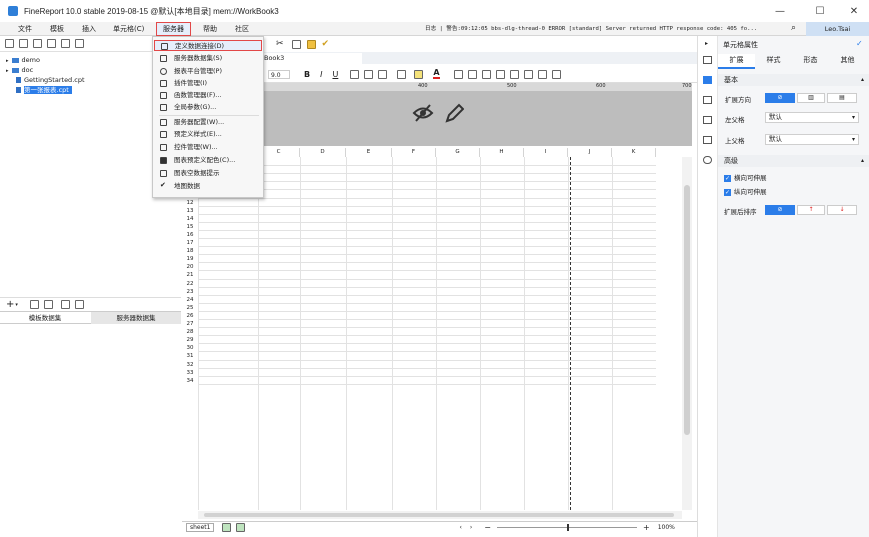 This screenshot has height=537, width=869. What do you see at coordinates (208, 83) in the screenshot?
I see `menu-plugin-management: 插件管理(I)` at bounding box center [208, 83].